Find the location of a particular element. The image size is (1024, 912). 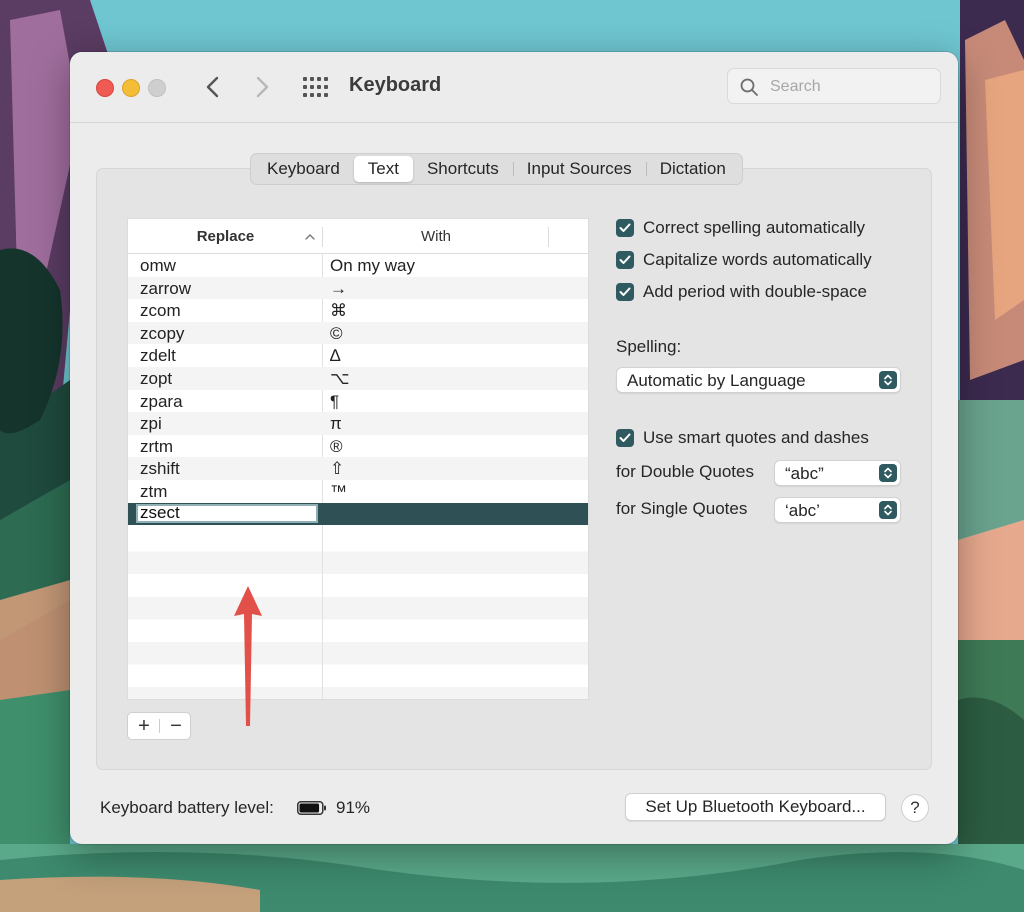

double-quotes-select: “abc” is located at coordinates (837, 473).